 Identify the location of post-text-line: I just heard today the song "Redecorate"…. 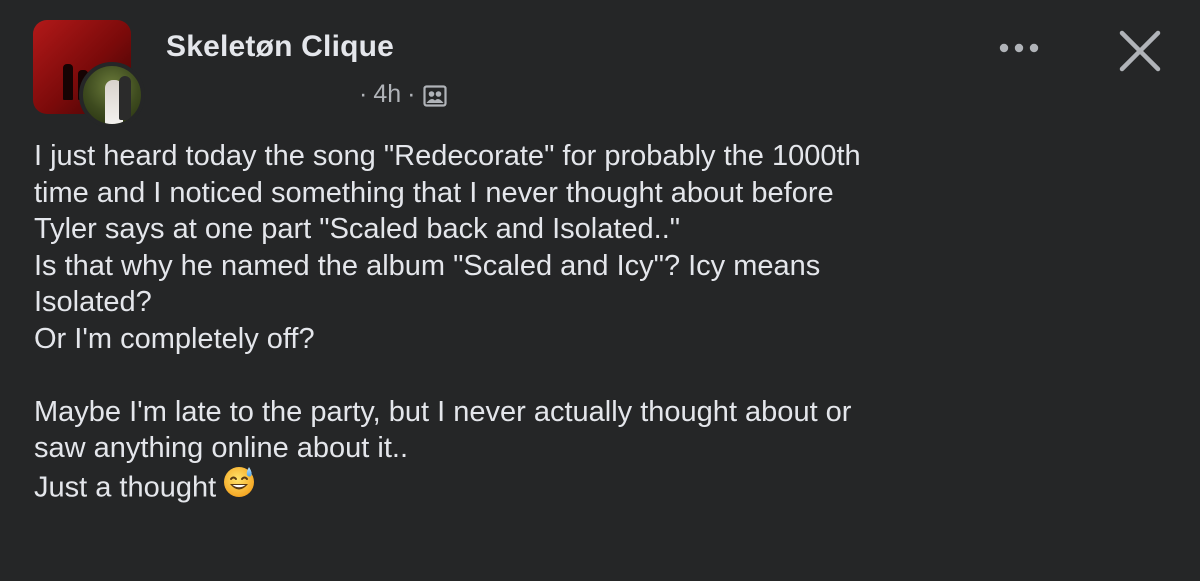
(447, 156).